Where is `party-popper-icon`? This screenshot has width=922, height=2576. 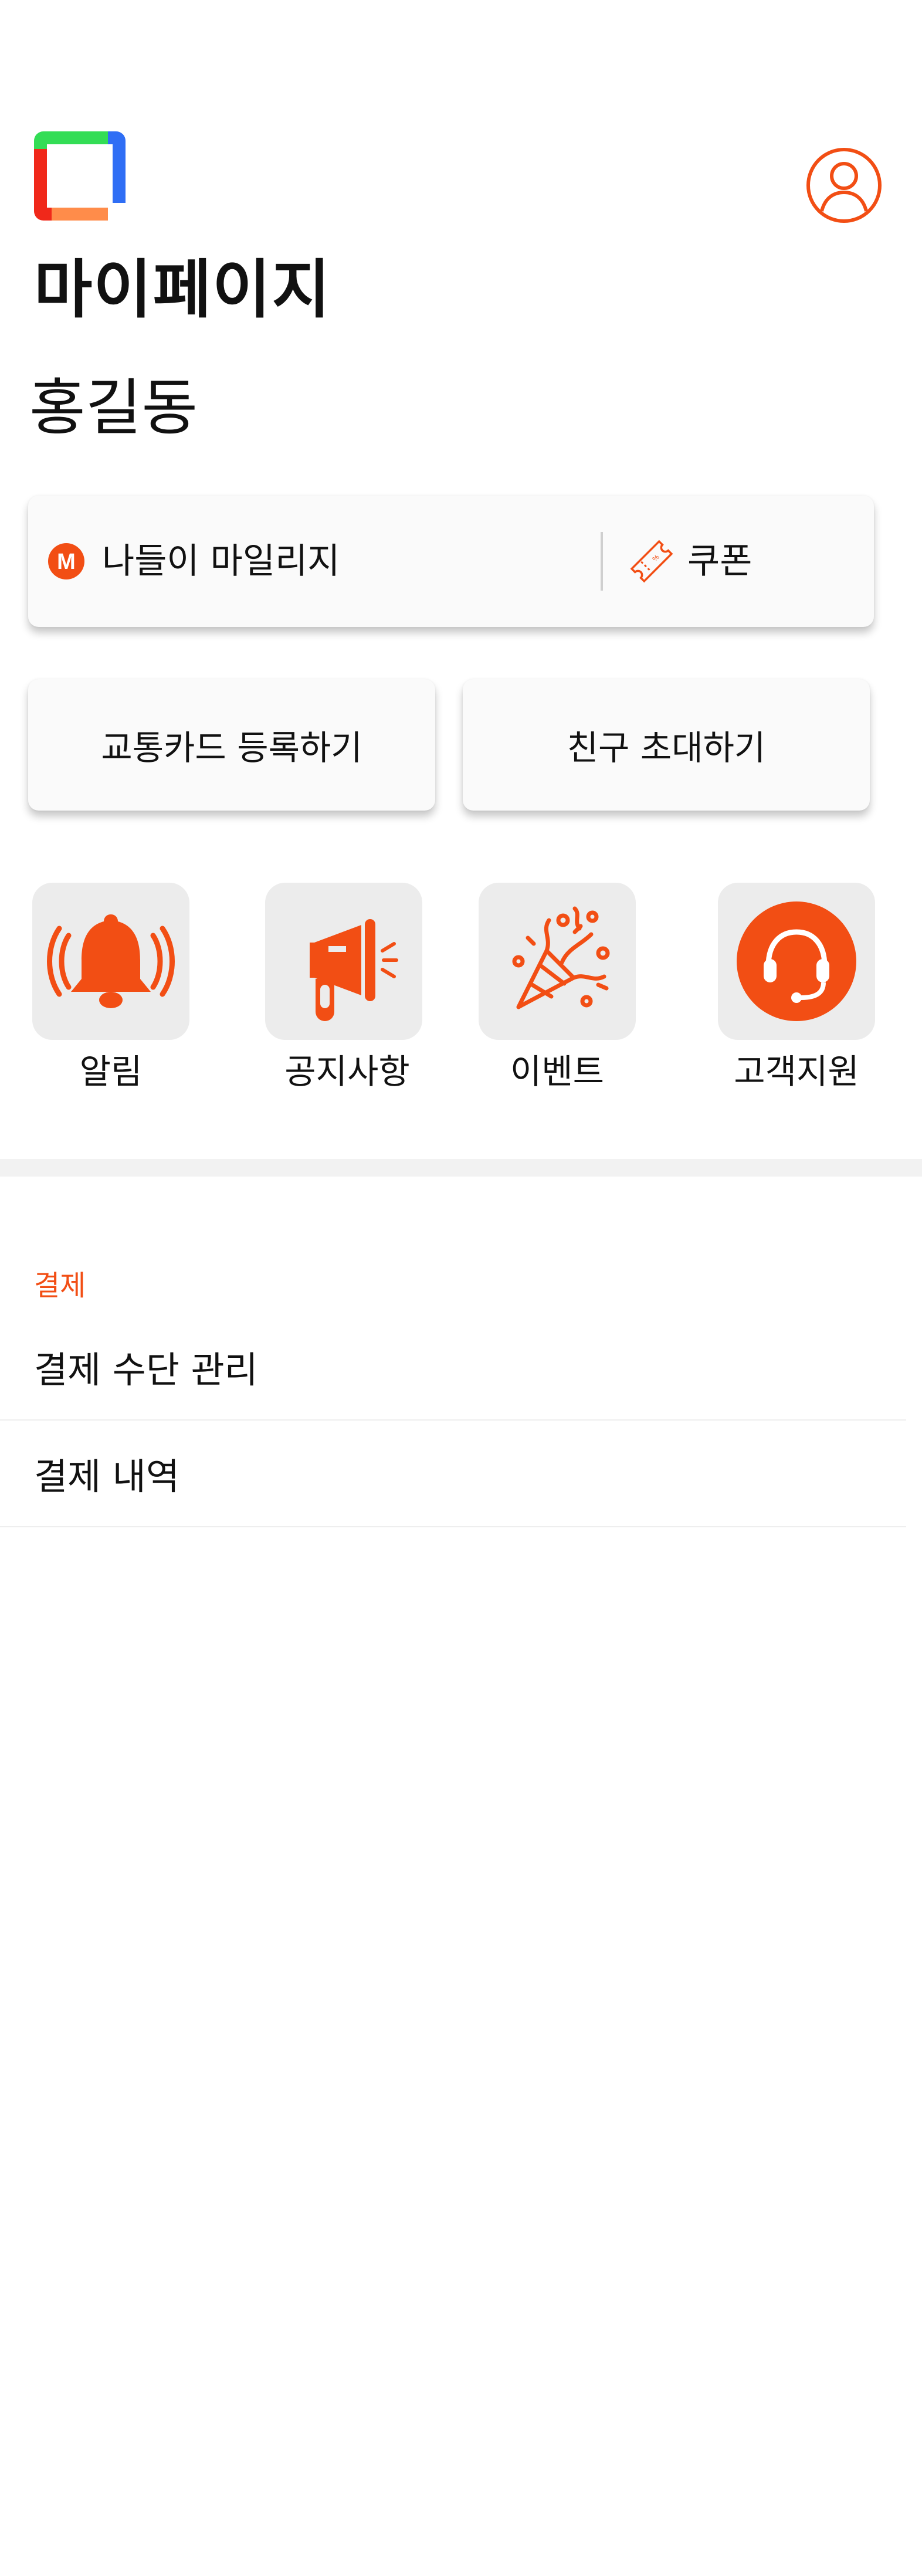 party-popper-icon is located at coordinates (561, 957).